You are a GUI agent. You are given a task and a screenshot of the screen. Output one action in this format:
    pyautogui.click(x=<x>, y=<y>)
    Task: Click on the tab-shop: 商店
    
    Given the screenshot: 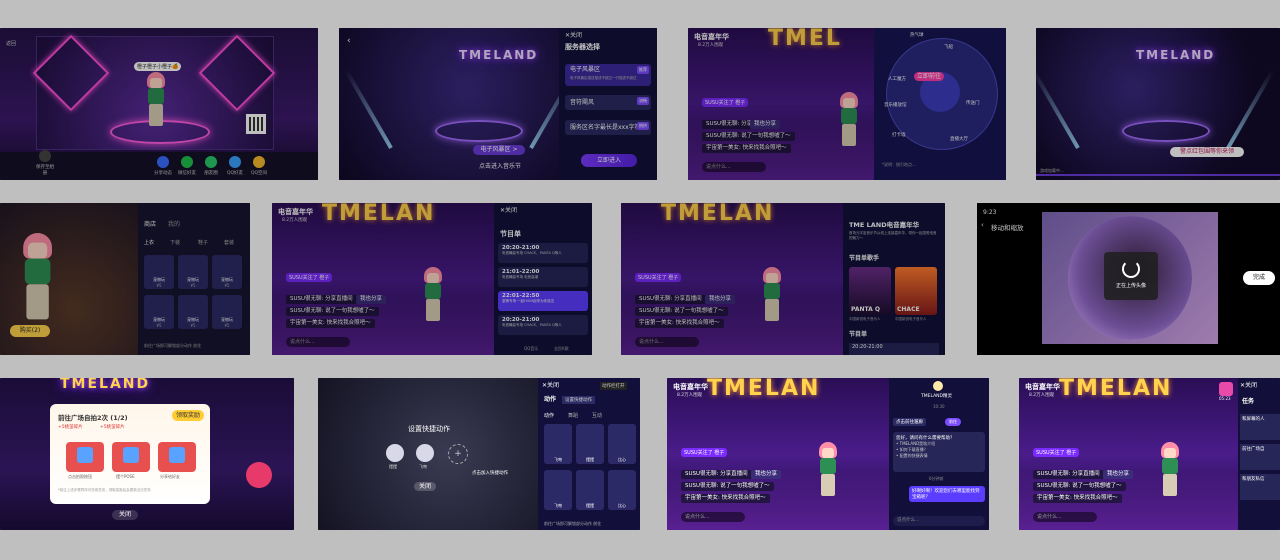 What is the action you would take?
    pyautogui.click(x=150, y=223)
    